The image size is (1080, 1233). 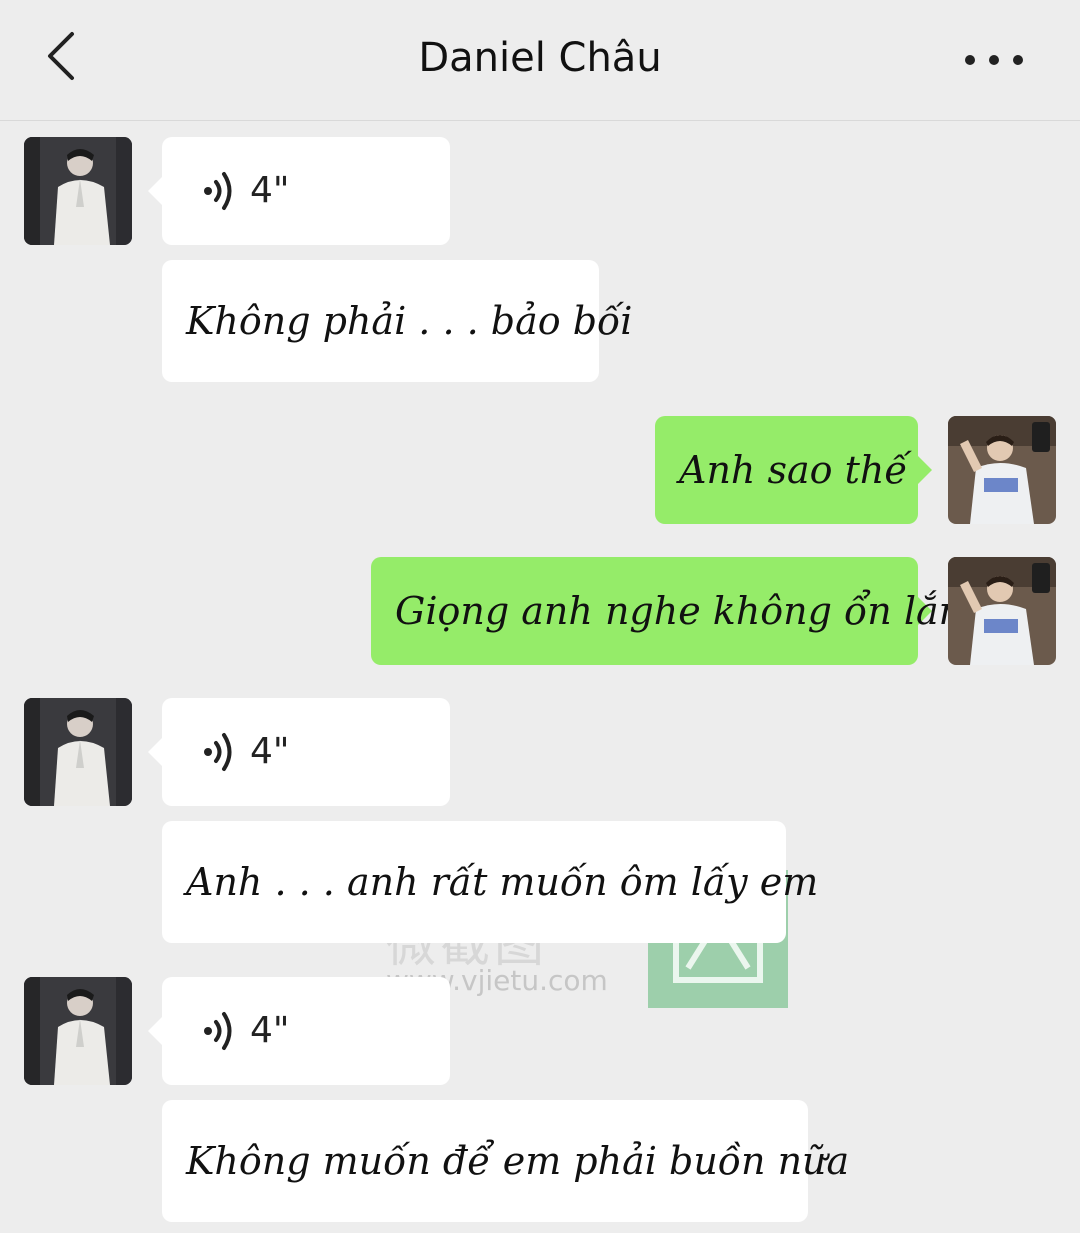 I want to click on chat-title: Daniel Châu, so click(x=540, y=58).